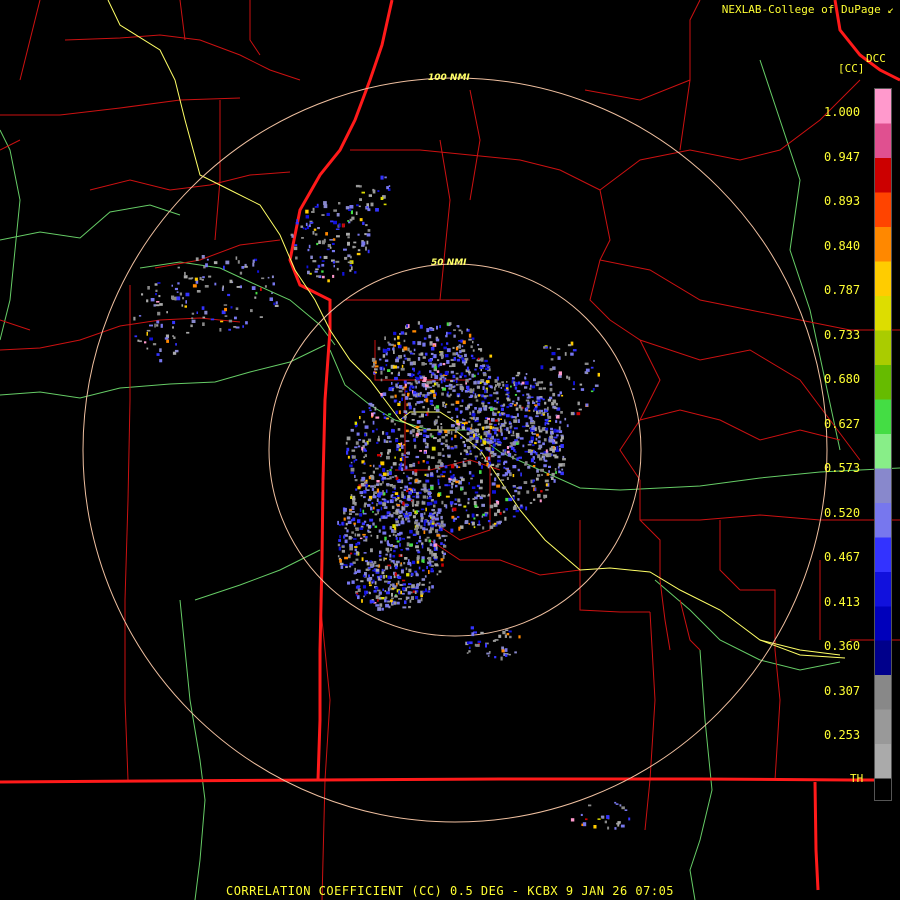 This screenshot has width=900, height=900. Describe the element at coordinates (842, 601) in the screenshot. I see `legend-tick-label: 0.413` at that location.